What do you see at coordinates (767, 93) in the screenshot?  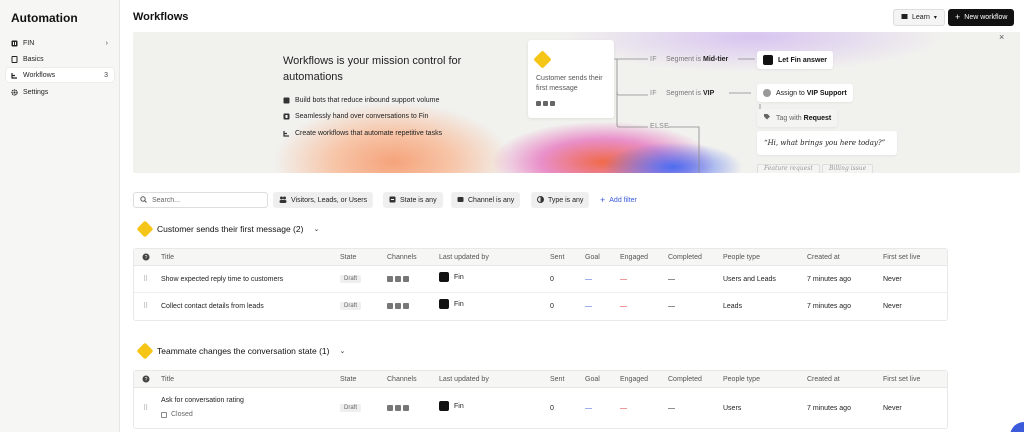 I see `assign-icon` at bounding box center [767, 93].